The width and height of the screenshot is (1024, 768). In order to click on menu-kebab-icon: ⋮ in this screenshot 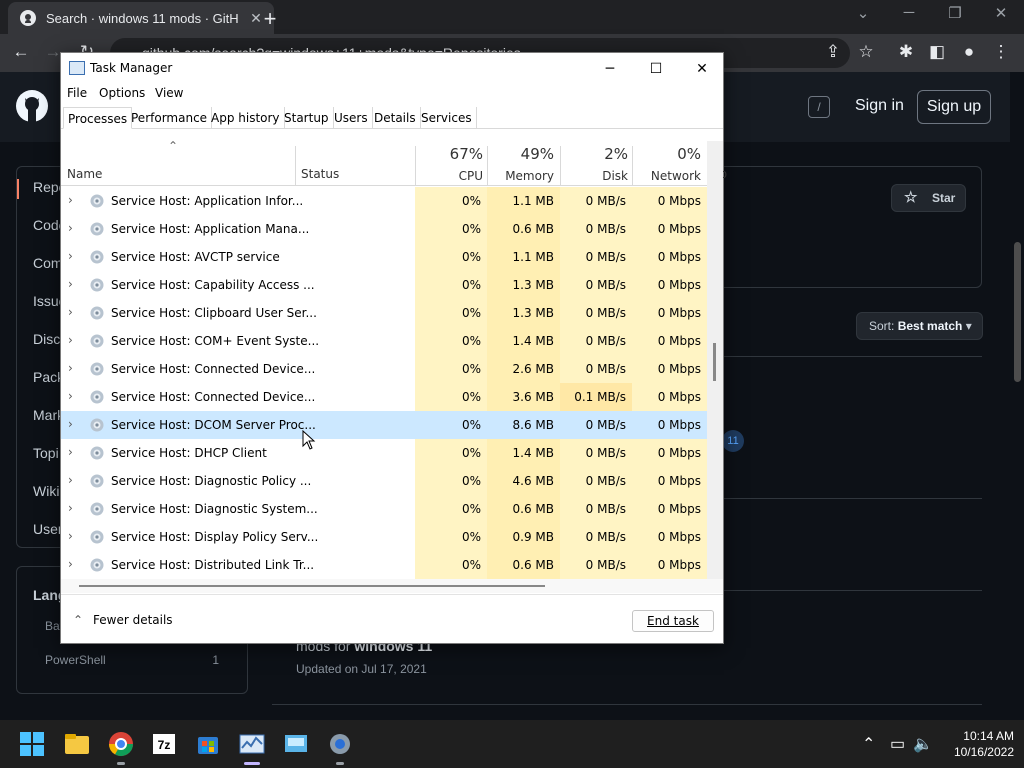, I will do `click(1001, 52)`.